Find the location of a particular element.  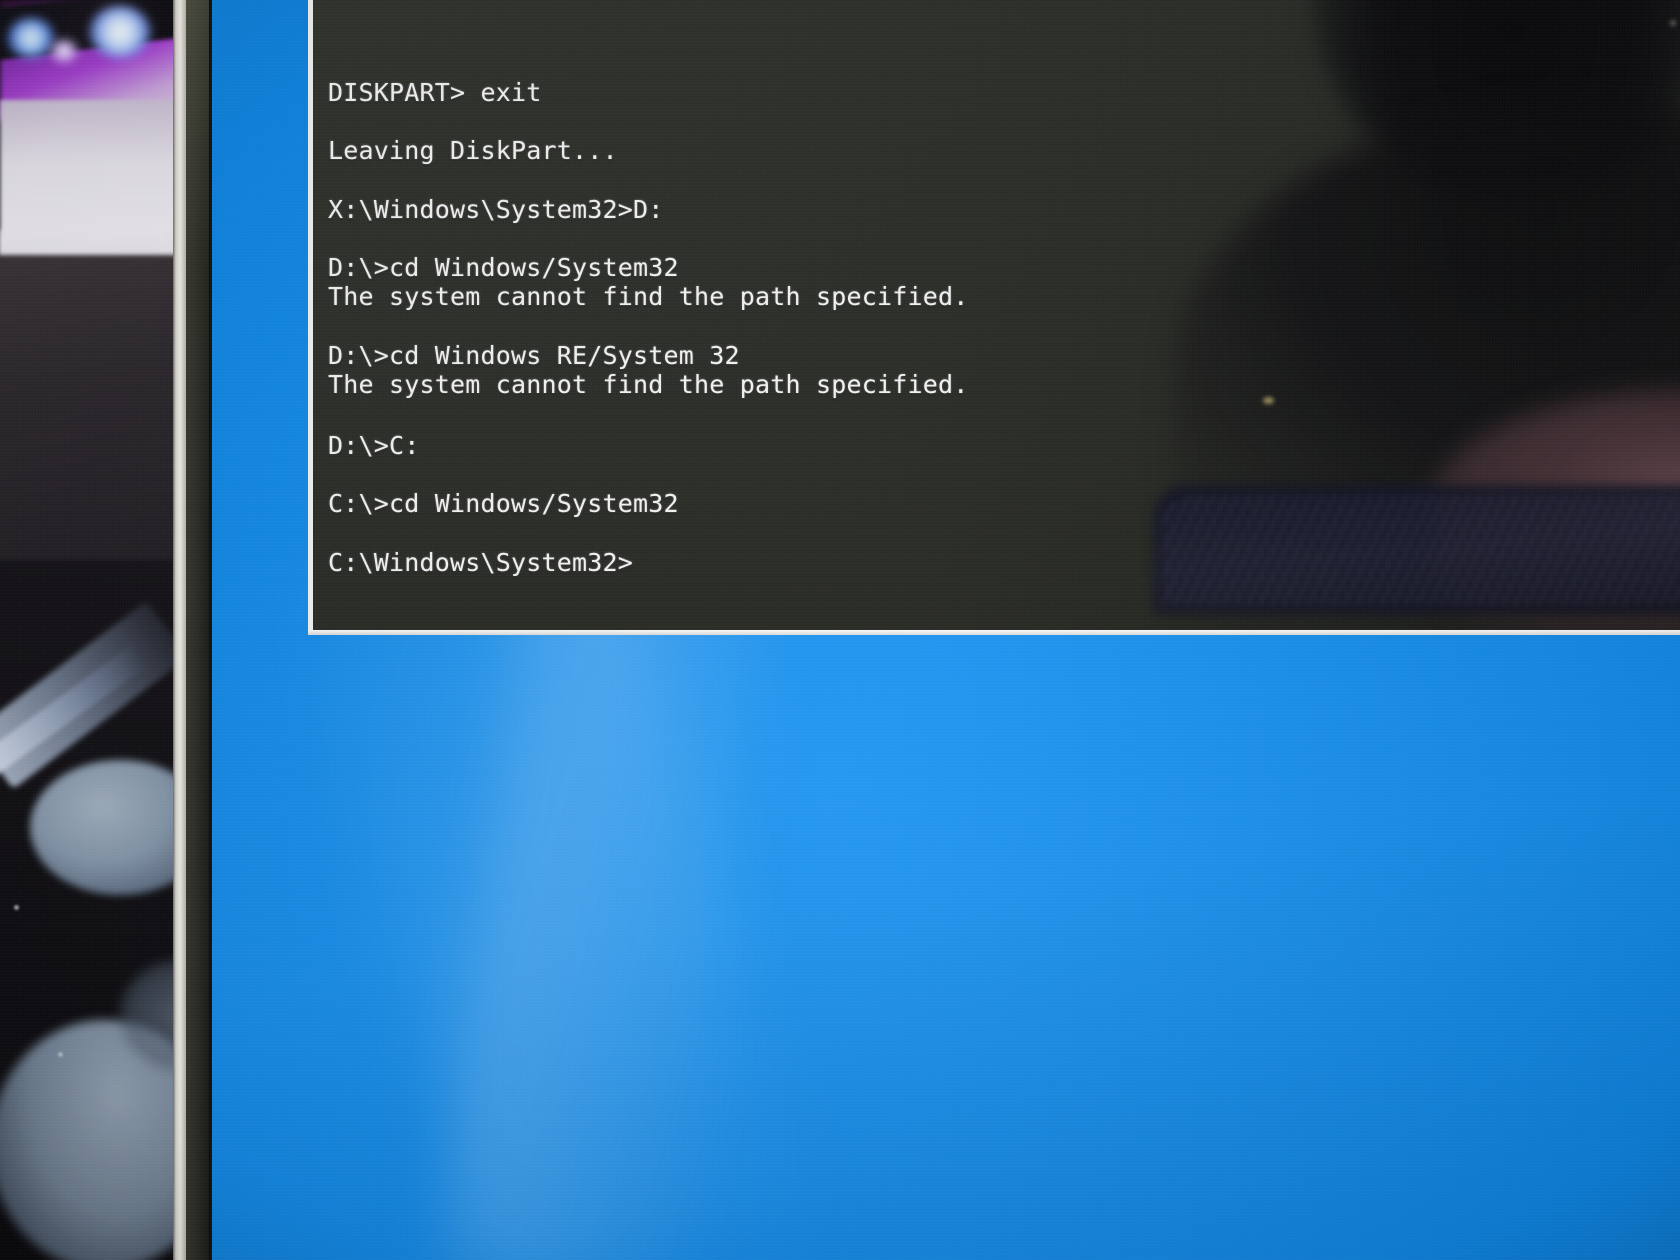

terminal-line: X:\Windows\System32>D: is located at coordinates (496, 209).